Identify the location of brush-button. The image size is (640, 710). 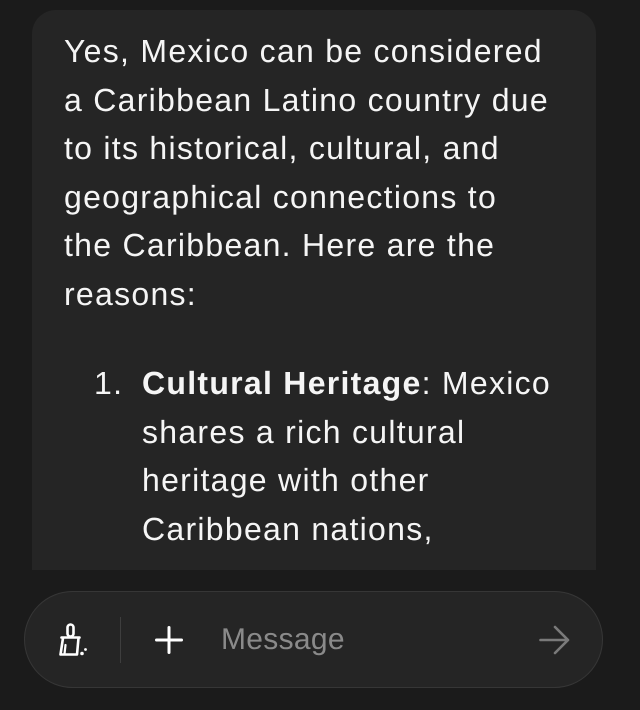
(72, 639).